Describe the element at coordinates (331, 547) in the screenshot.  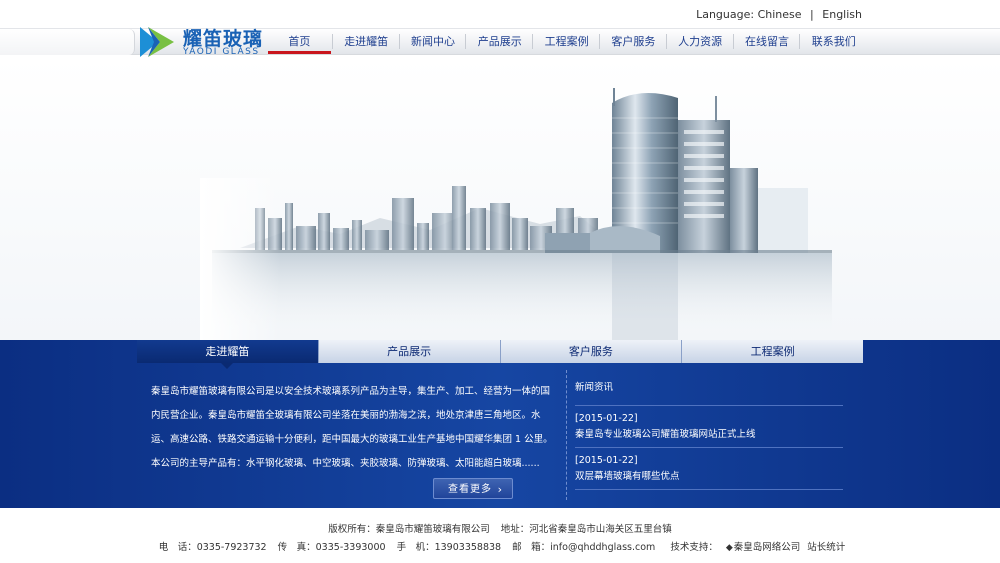
I see `footer-fax: 传 真：0335-3393000` at that location.